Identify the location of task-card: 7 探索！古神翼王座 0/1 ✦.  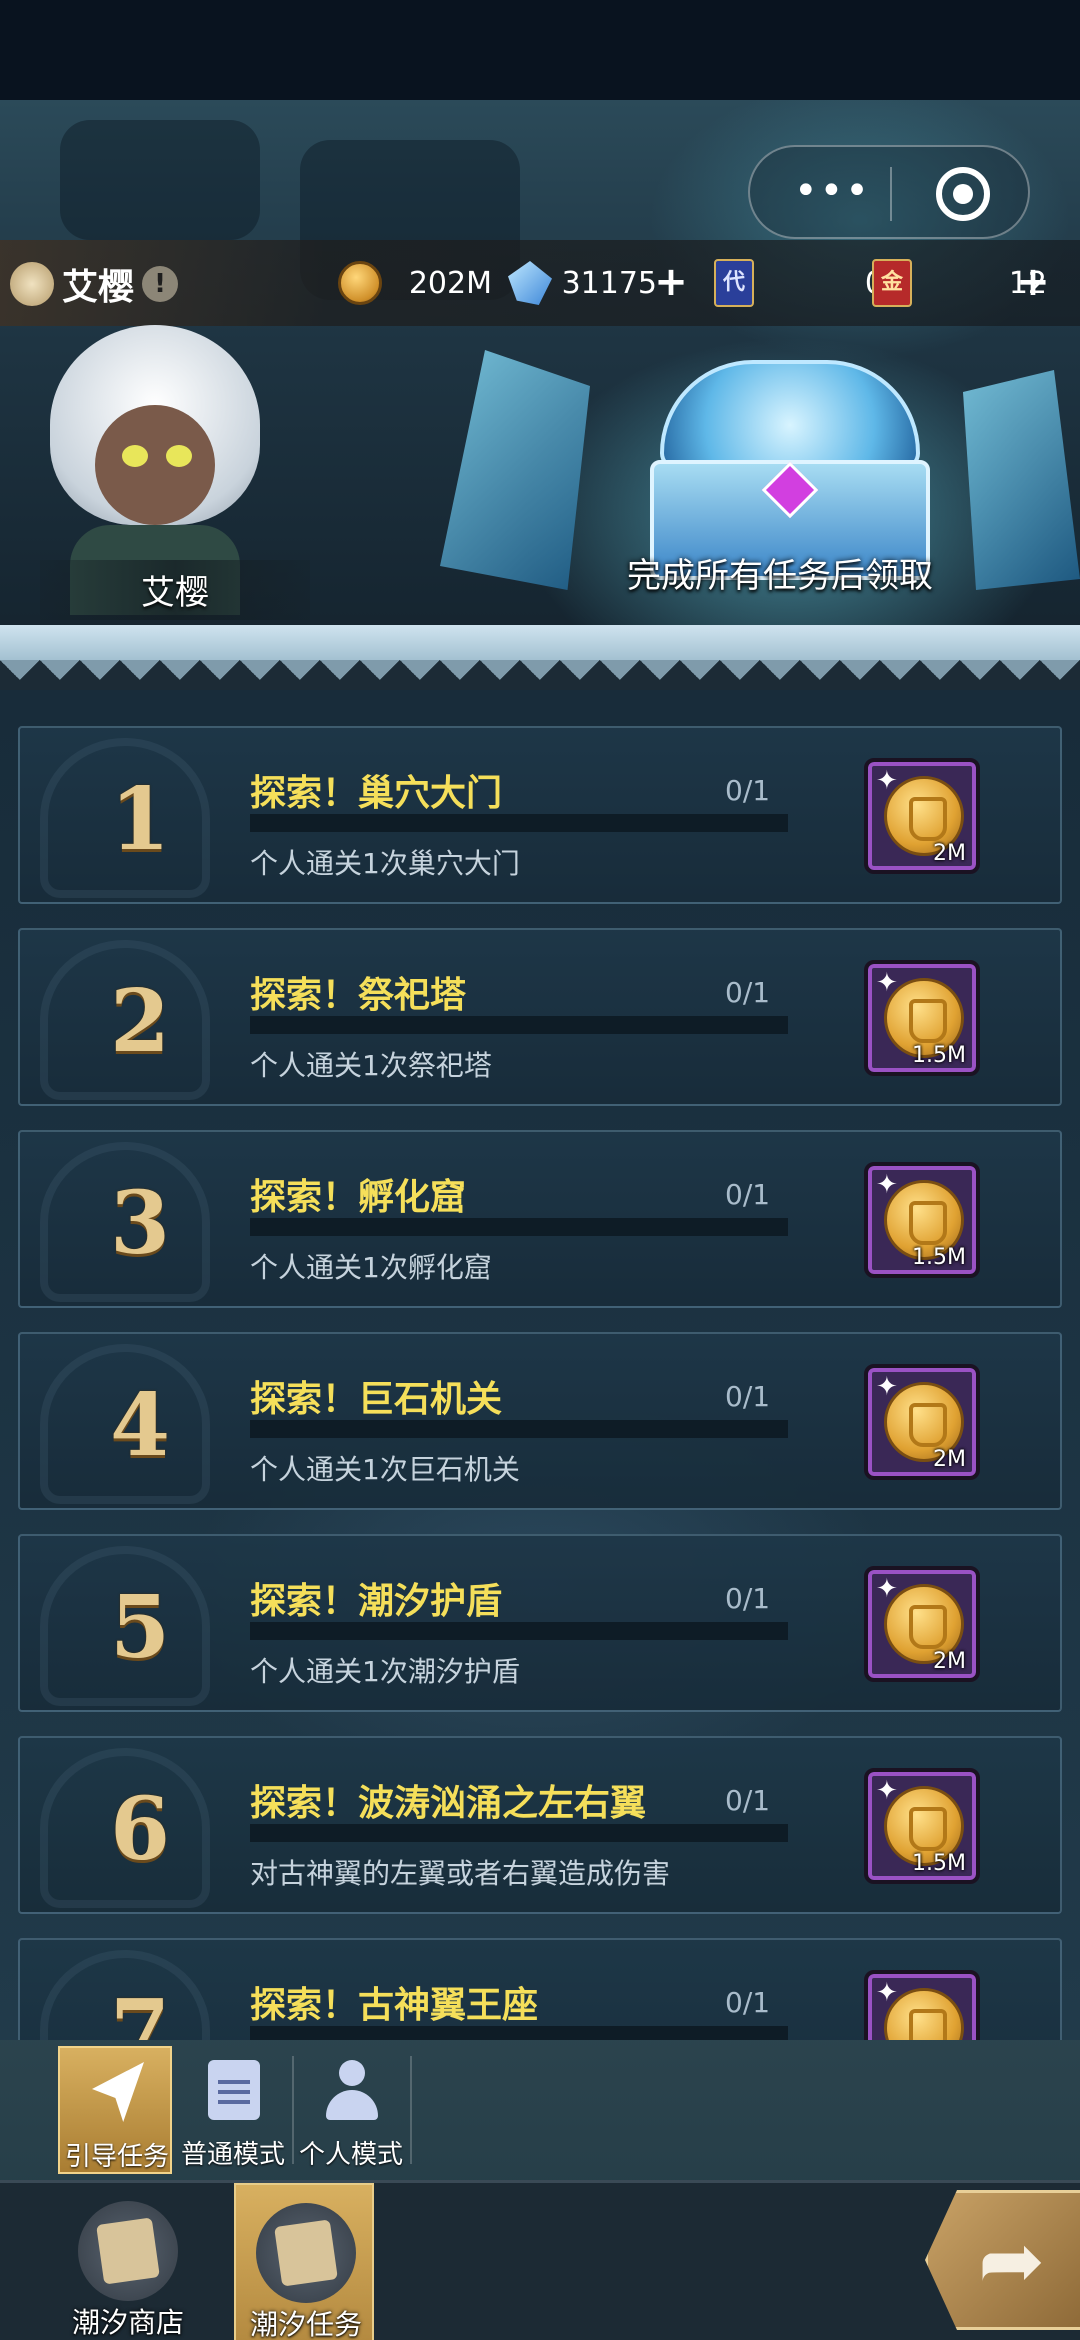
(540, 1989).